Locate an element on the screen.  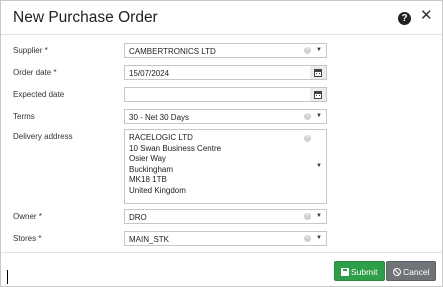
owner-value: DRO is located at coordinates (138, 217).